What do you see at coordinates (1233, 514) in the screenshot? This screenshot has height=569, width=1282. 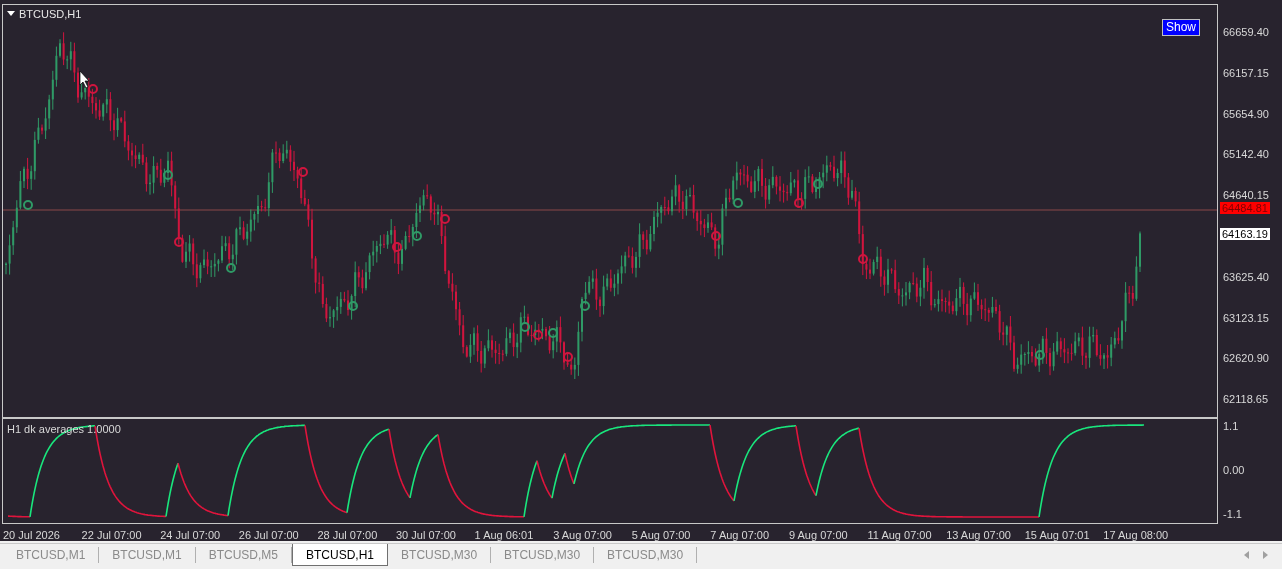 I see `indicator-axis-label: -1.1` at bounding box center [1233, 514].